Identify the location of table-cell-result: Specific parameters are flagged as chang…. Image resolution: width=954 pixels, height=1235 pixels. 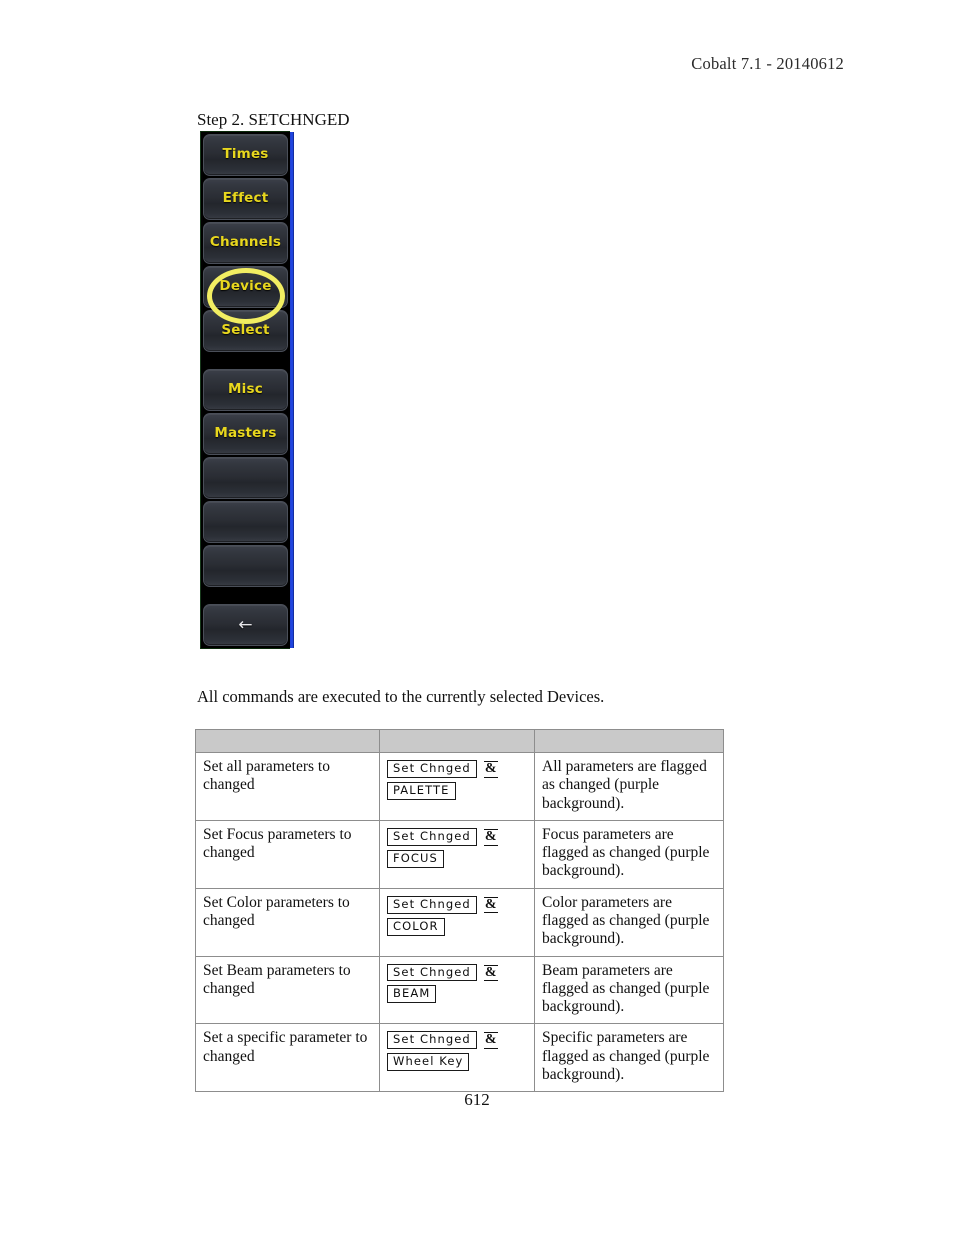
(629, 1058).